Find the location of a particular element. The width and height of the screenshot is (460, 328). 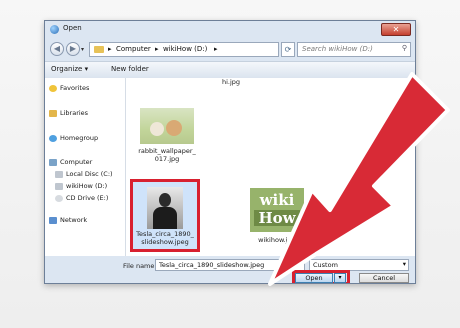

new-folder-button: New folder is located at coordinates (130, 69).